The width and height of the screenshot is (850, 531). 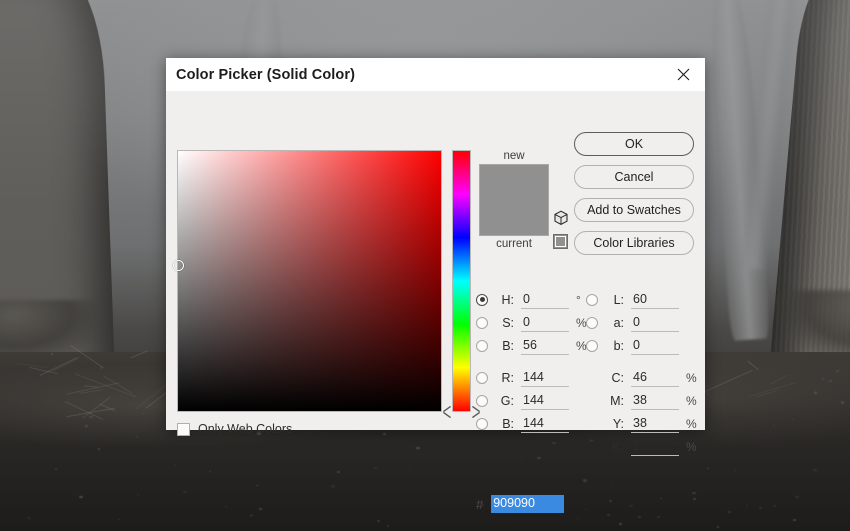 I want to click on field-row-r: R:, so click(x=533, y=377).